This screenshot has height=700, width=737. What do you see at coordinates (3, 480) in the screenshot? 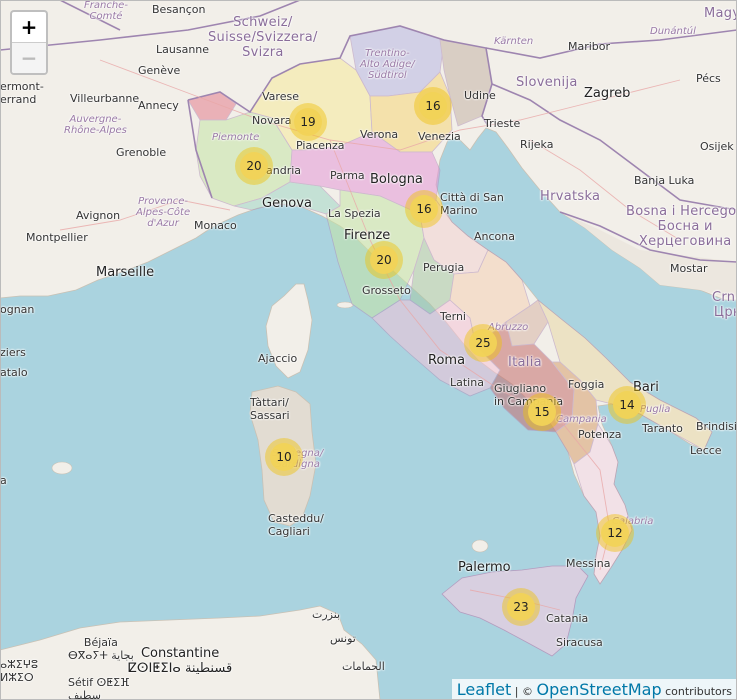
I see `label-sa: a` at bounding box center [3, 480].